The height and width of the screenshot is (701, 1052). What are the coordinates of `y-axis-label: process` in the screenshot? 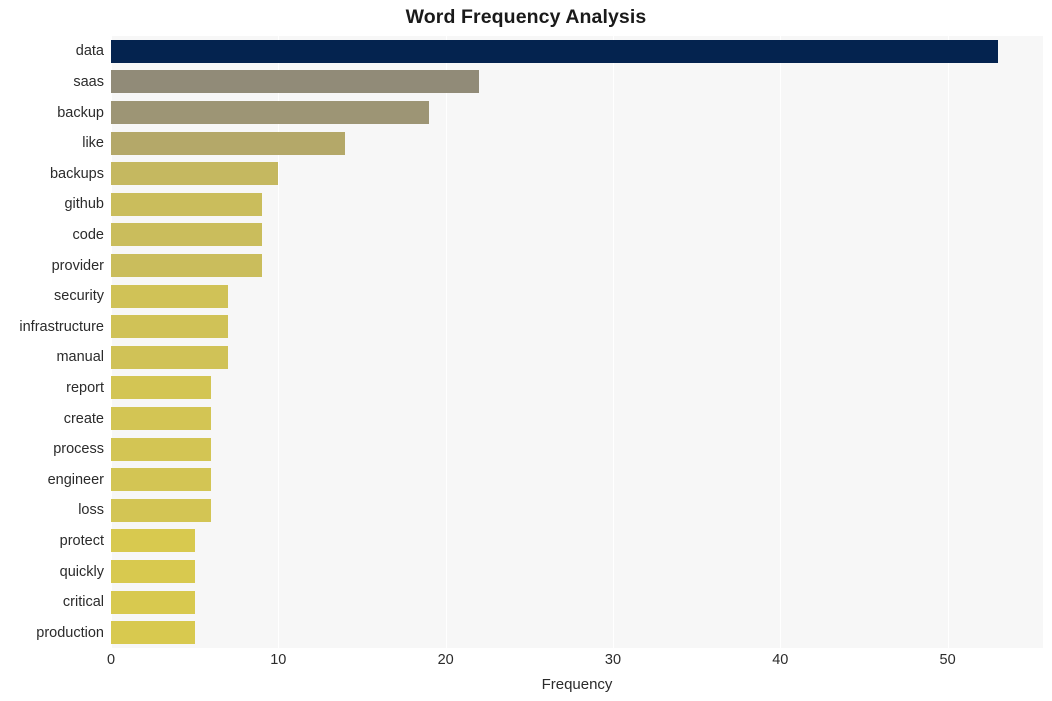 It's located at (78, 449).